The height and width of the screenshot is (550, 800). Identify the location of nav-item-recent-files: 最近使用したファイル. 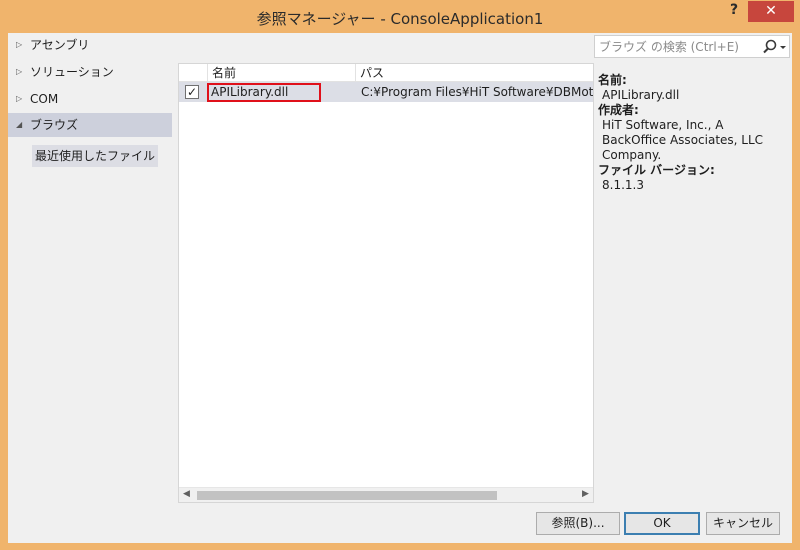
(95, 156).